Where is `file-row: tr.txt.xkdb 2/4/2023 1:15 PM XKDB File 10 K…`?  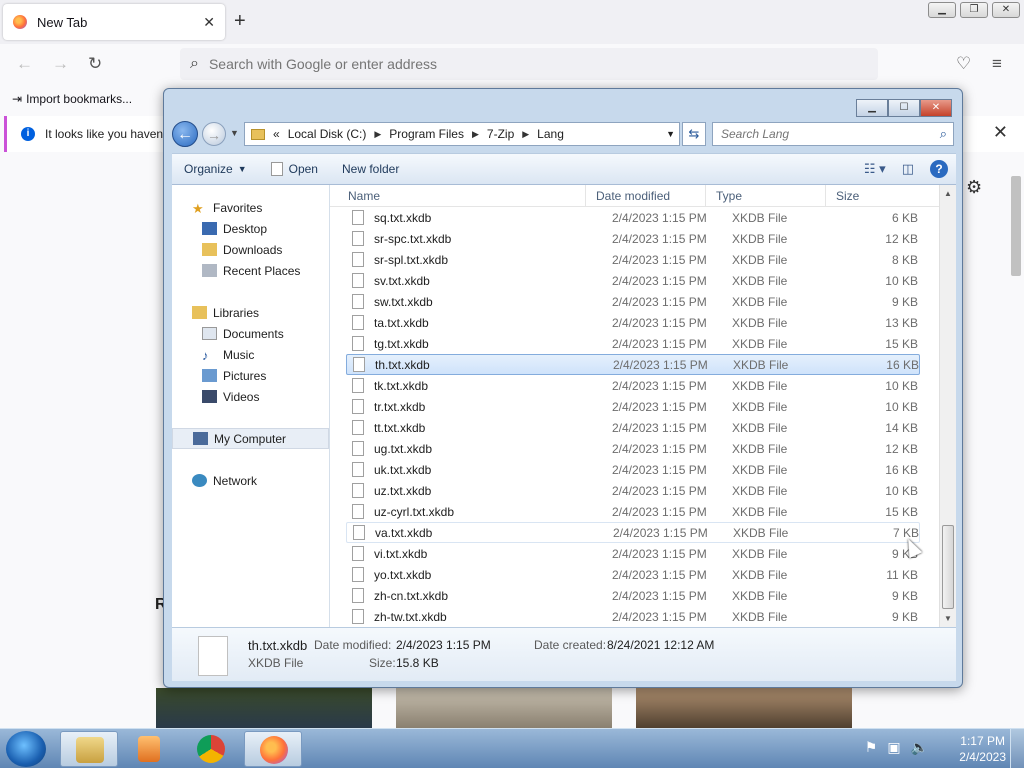
file-row: tr.txt.xkdb 2/4/2023 1:15 PM XKDB File 10 K… is located at coordinates (633, 406).